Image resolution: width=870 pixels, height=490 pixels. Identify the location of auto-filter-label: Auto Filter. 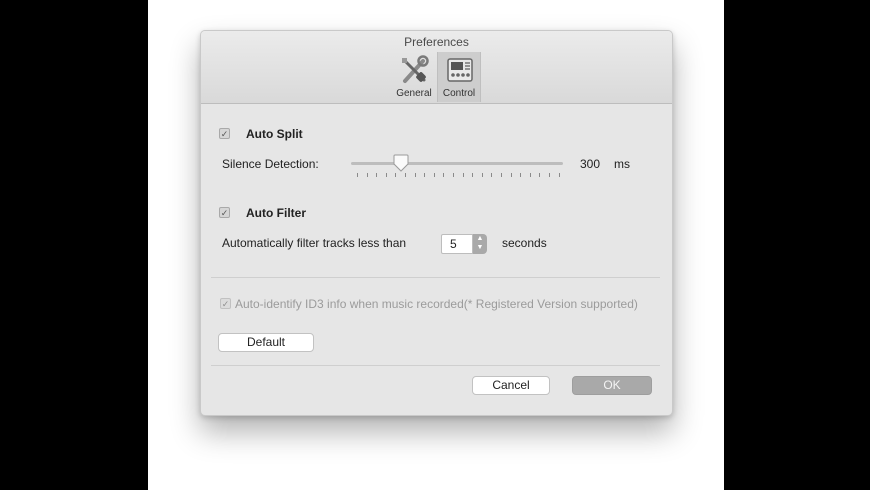
(276, 213).